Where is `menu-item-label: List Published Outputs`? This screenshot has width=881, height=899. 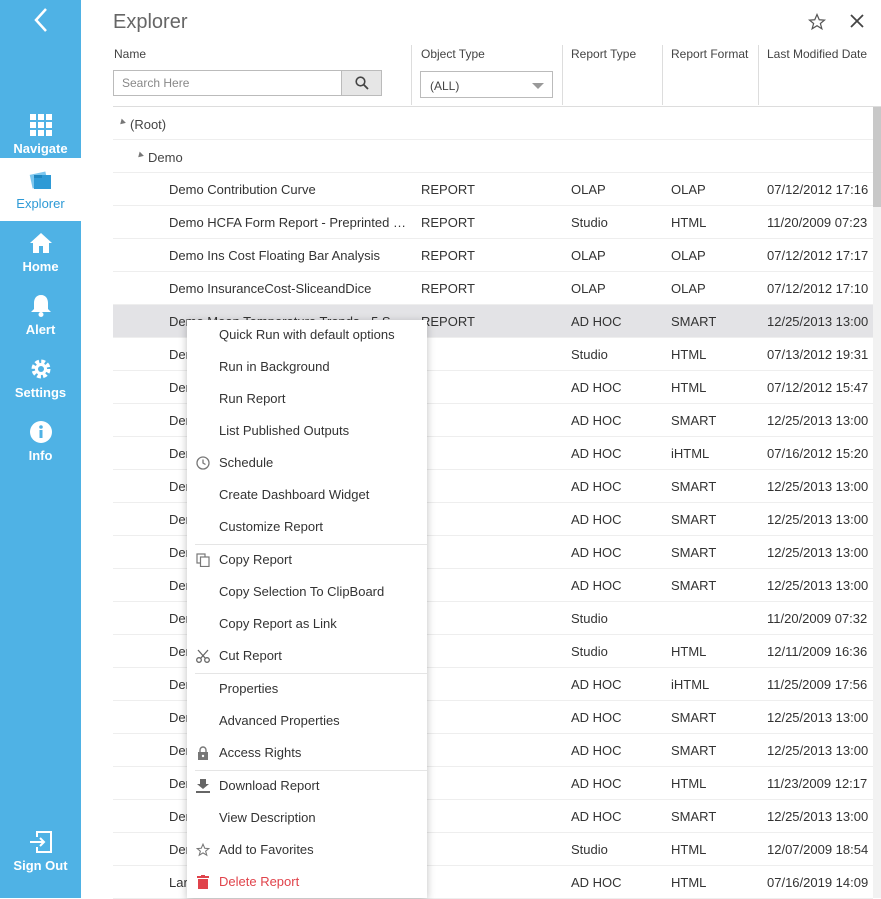 menu-item-label: List Published Outputs is located at coordinates (284, 430).